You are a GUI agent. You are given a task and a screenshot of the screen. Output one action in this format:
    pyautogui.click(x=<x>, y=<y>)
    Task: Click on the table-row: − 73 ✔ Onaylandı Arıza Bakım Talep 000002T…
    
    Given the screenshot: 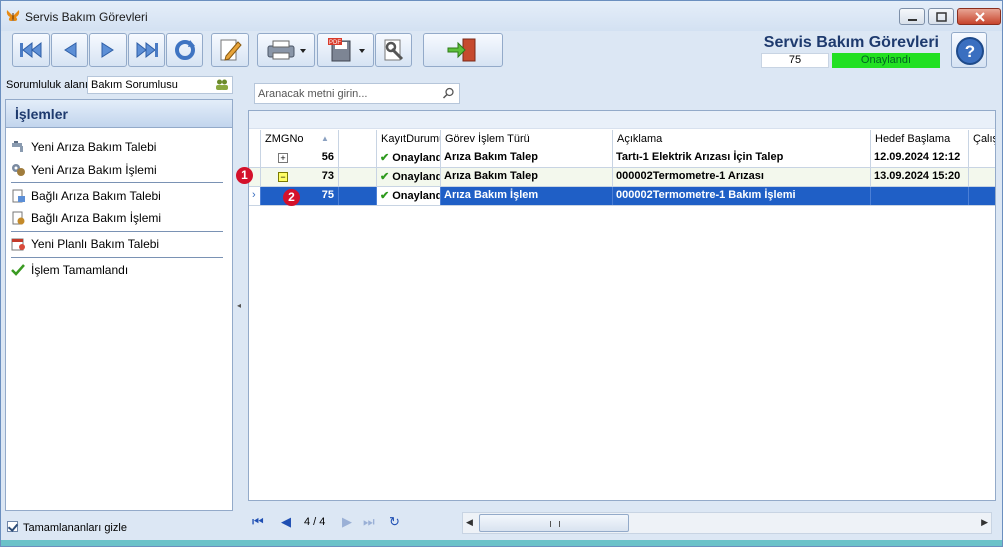 What is the action you would take?
    pyautogui.click(x=622, y=177)
    